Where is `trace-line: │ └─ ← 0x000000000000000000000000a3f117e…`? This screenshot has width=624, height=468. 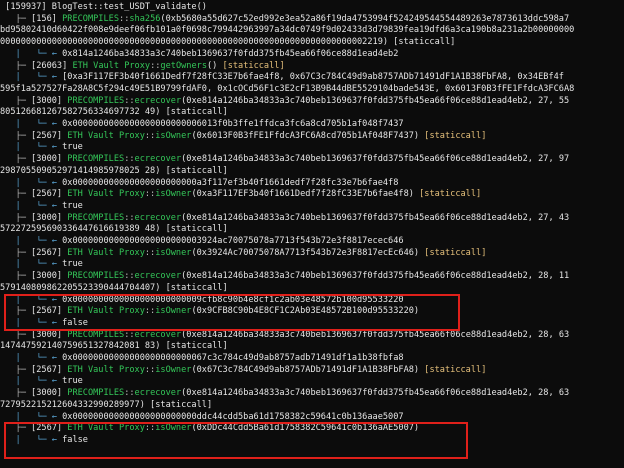 trace-line: │ └─ ← 0x000000000000000000000000a3f117e… is located at coordinates (312, 183).